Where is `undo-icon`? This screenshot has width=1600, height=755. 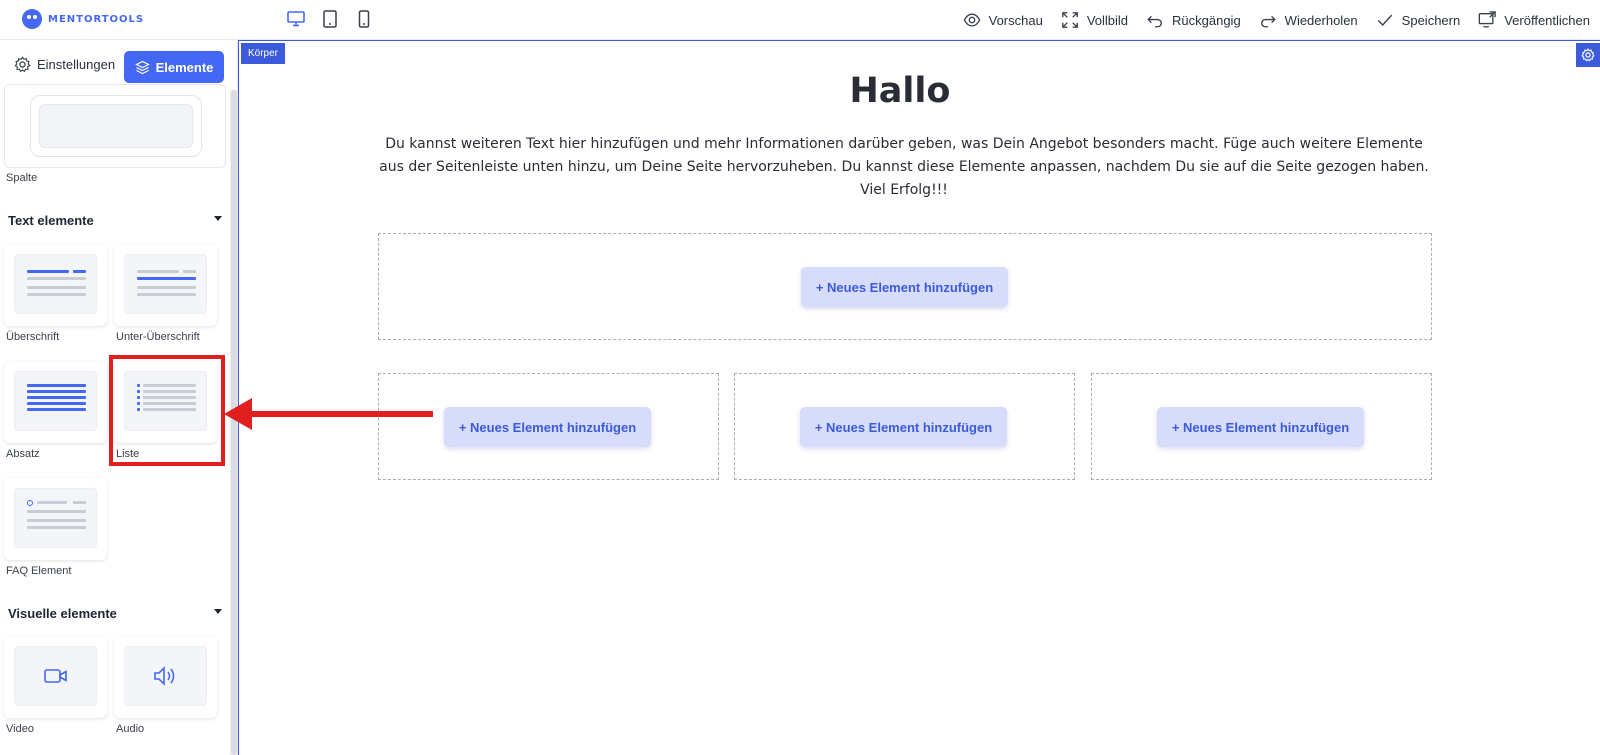 undo-icon is located at coordinates (1154, 21).